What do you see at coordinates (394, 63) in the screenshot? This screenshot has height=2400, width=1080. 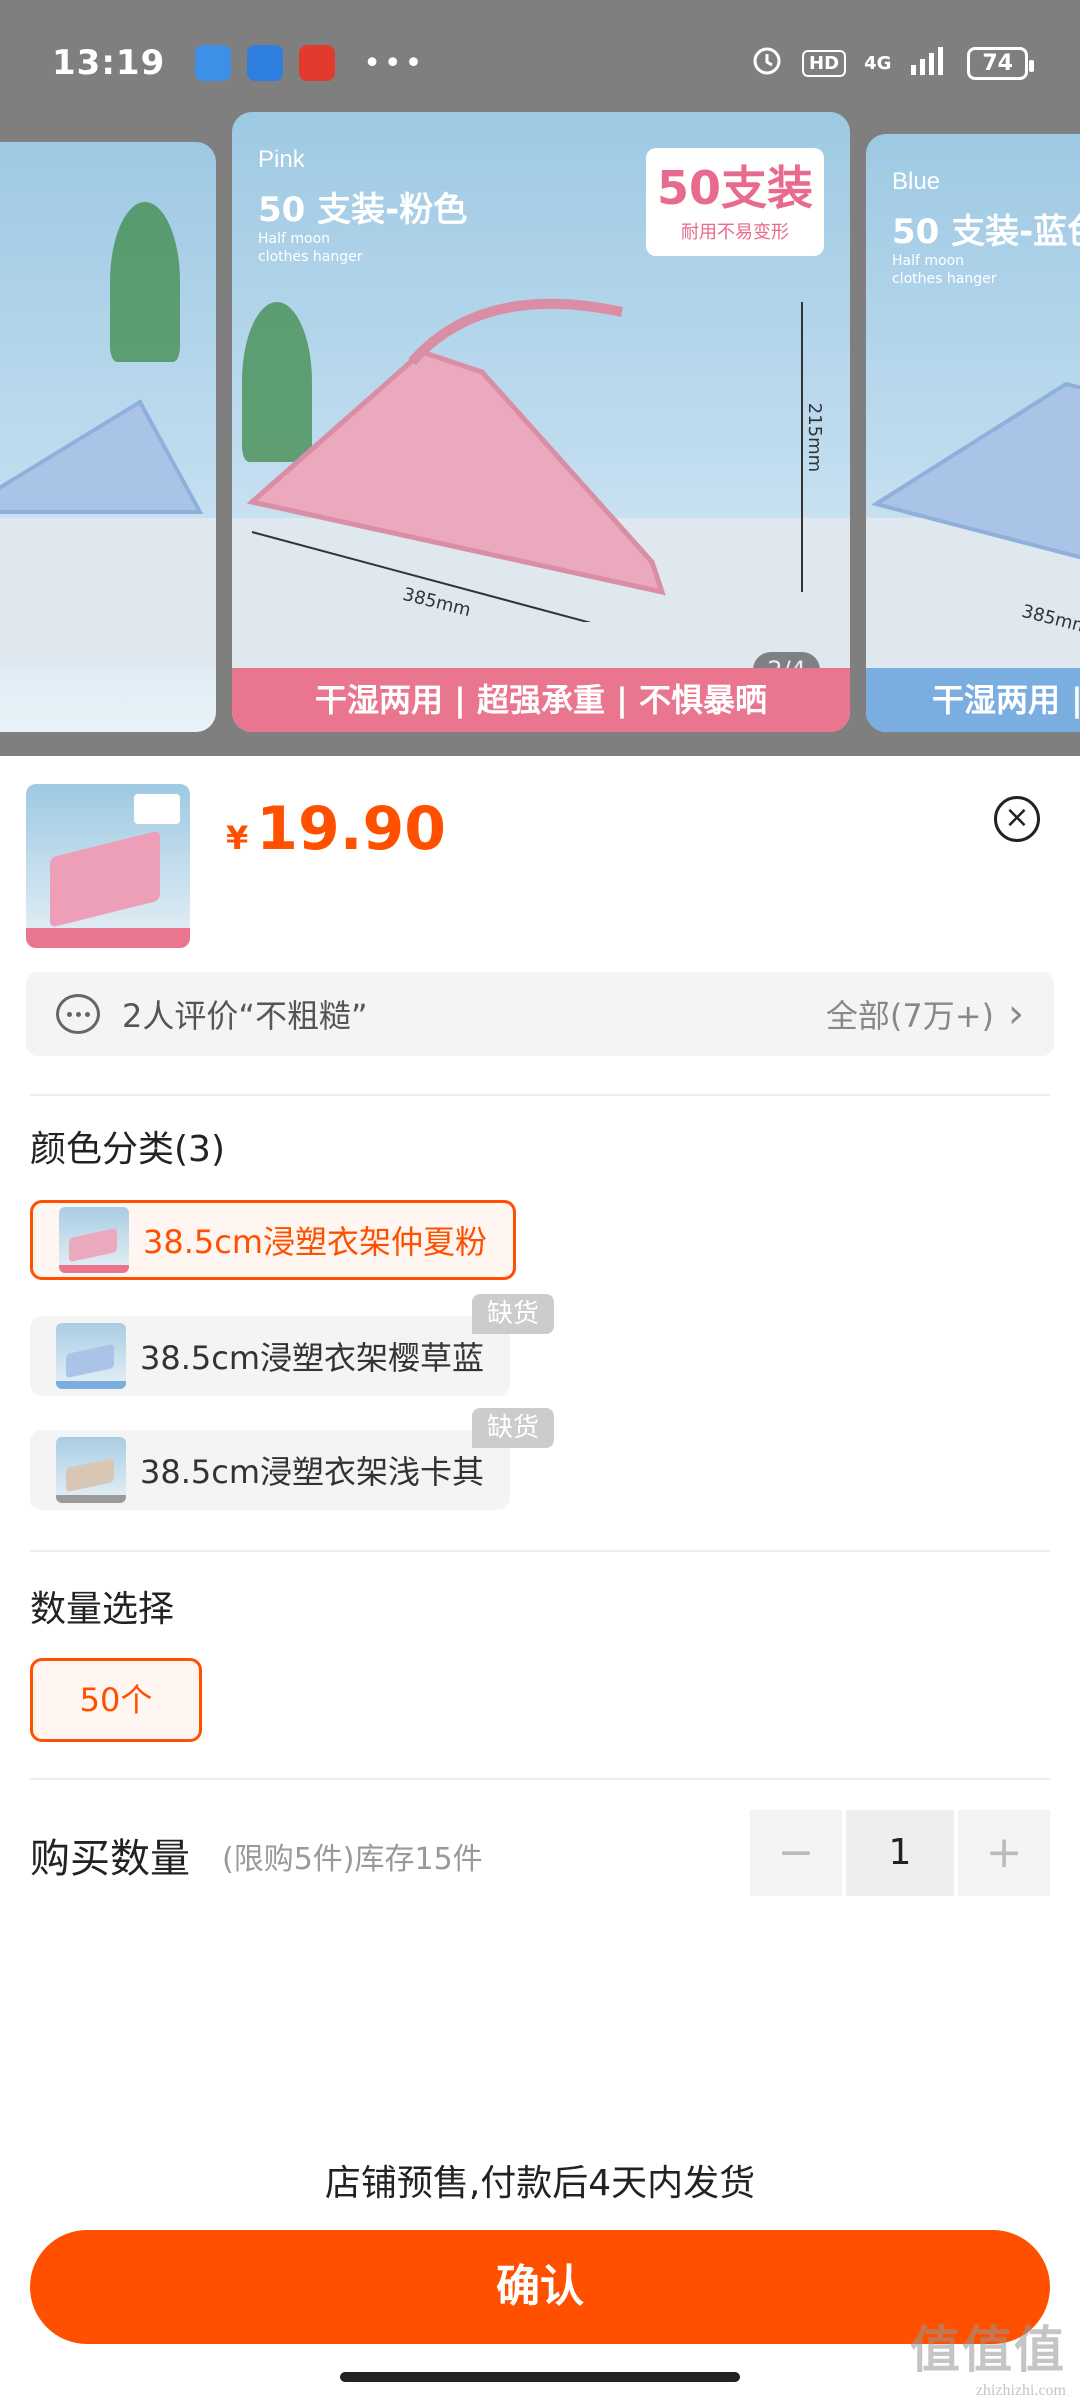 I see `more-notifications-icon: •••` at bounding box center [394, 63].